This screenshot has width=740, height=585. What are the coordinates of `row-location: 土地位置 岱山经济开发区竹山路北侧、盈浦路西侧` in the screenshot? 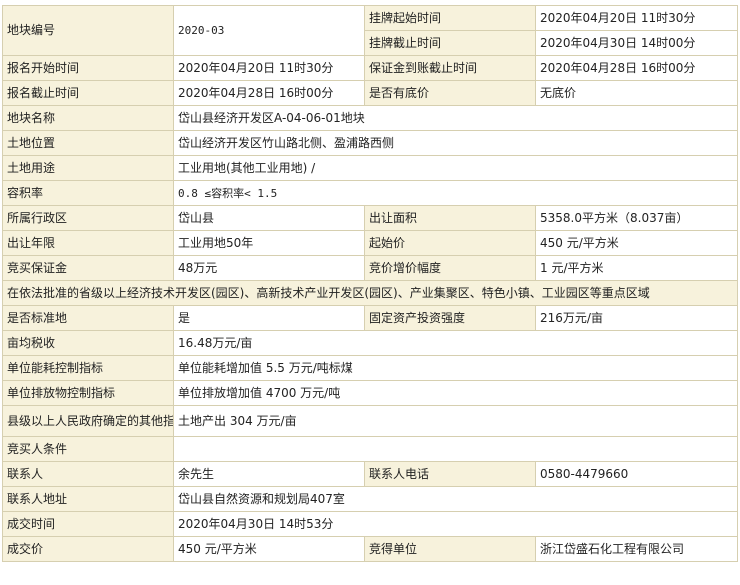 It's located at (370, 143).